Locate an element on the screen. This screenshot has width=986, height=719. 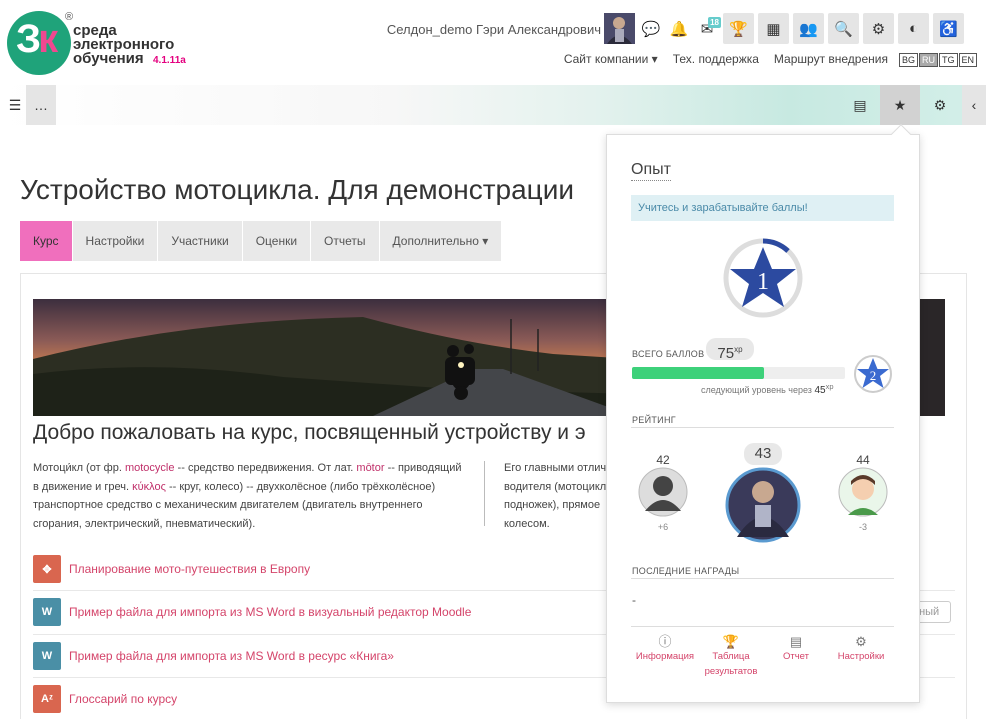
link-motor: mōtor is located at coordinates (370, 468).